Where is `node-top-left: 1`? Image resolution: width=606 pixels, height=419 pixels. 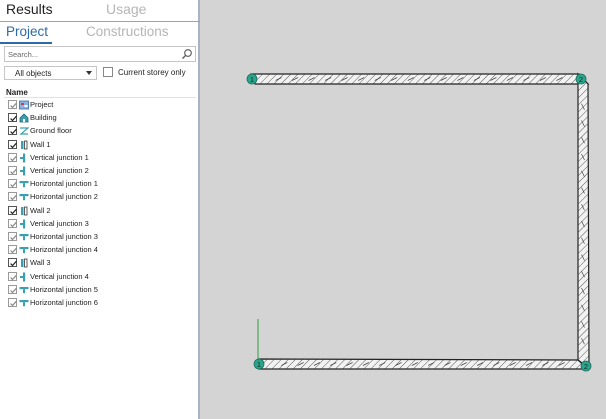 node-top-left: 1 is located at coordinates (252, 79).